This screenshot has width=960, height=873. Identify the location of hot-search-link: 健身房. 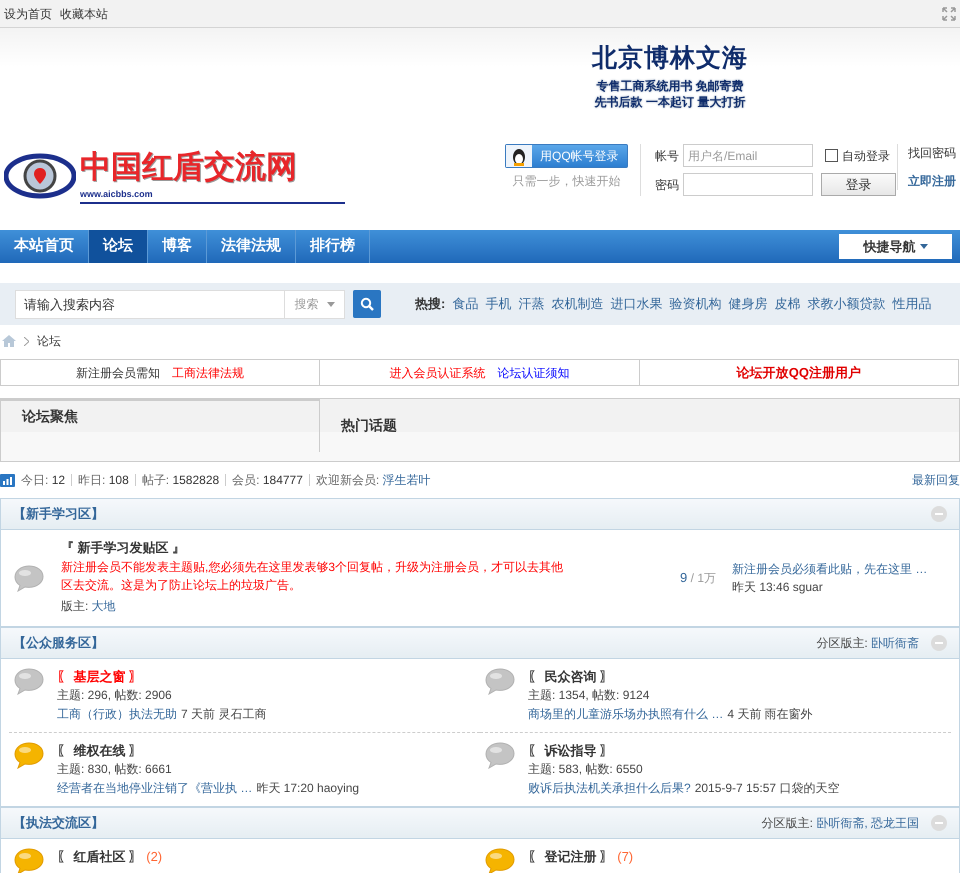
(748, 304).